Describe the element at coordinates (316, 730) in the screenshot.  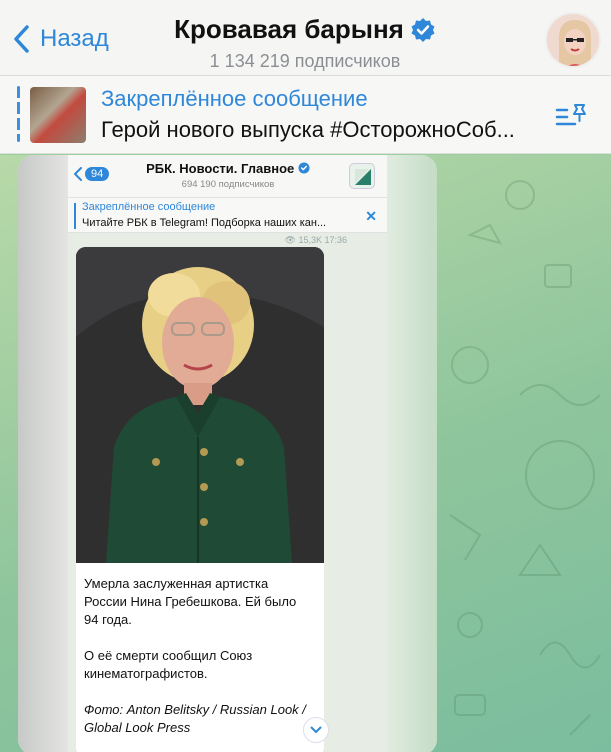
I see `chevron-down-icon` at that location.